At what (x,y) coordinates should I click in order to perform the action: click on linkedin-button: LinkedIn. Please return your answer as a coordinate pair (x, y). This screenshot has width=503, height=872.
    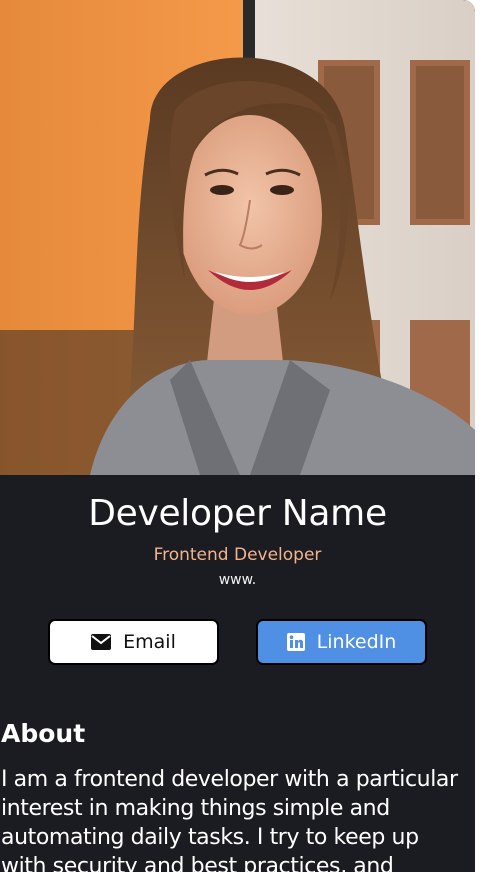
    Looking at the image, I should click on (341, 642).